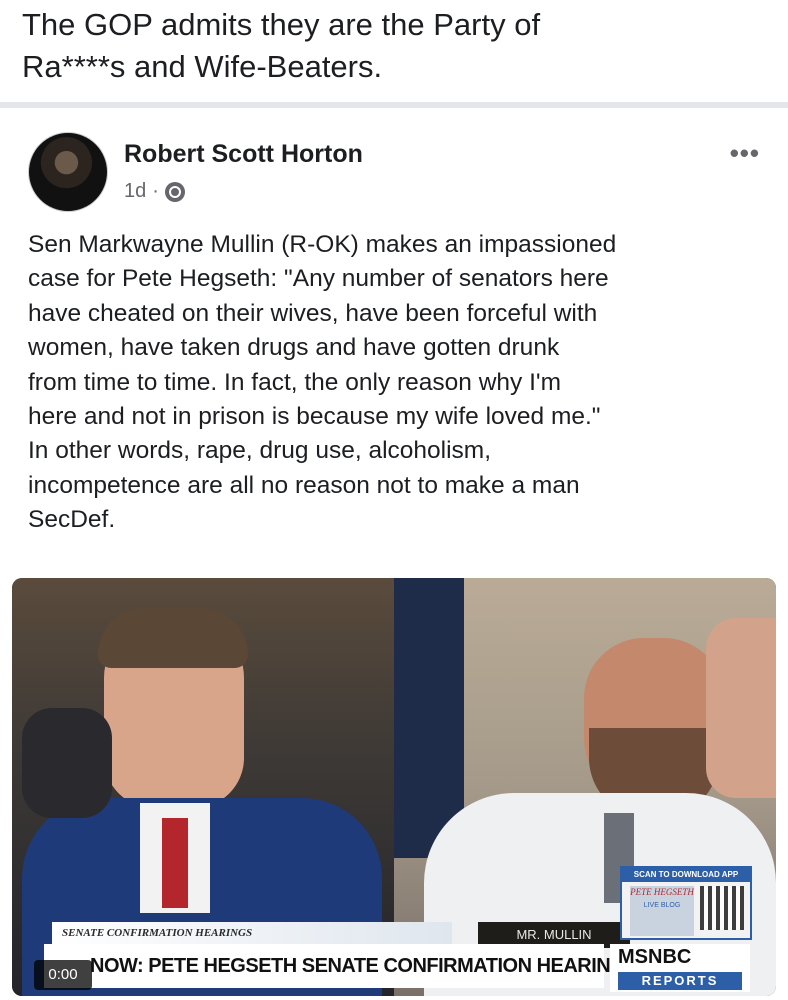 The height and width of the screenshot is (1000, 788). What do you see at coordinates (174, 191) in the screenshot?
I see `globe-icon` at bounding box center [174, 191].